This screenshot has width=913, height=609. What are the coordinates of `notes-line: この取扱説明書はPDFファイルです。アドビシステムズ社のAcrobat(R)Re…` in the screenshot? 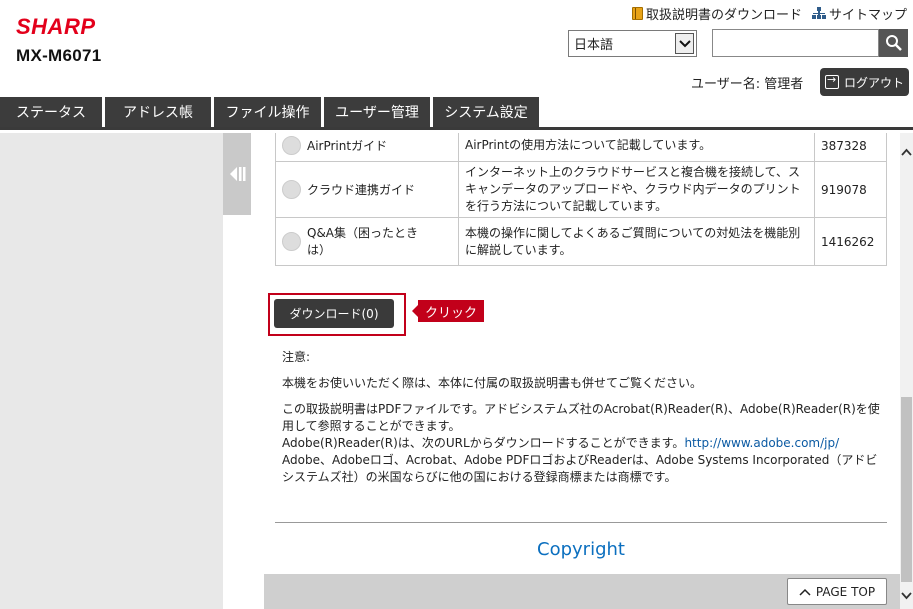 It's located at (581, 417).